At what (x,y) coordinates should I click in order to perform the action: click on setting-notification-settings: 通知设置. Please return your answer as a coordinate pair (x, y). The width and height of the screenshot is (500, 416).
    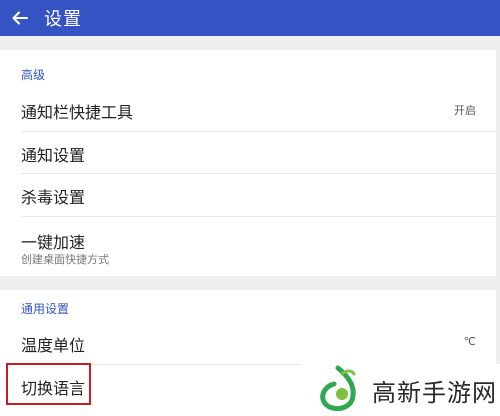
    Looking at the image, I should click on (248, 153).